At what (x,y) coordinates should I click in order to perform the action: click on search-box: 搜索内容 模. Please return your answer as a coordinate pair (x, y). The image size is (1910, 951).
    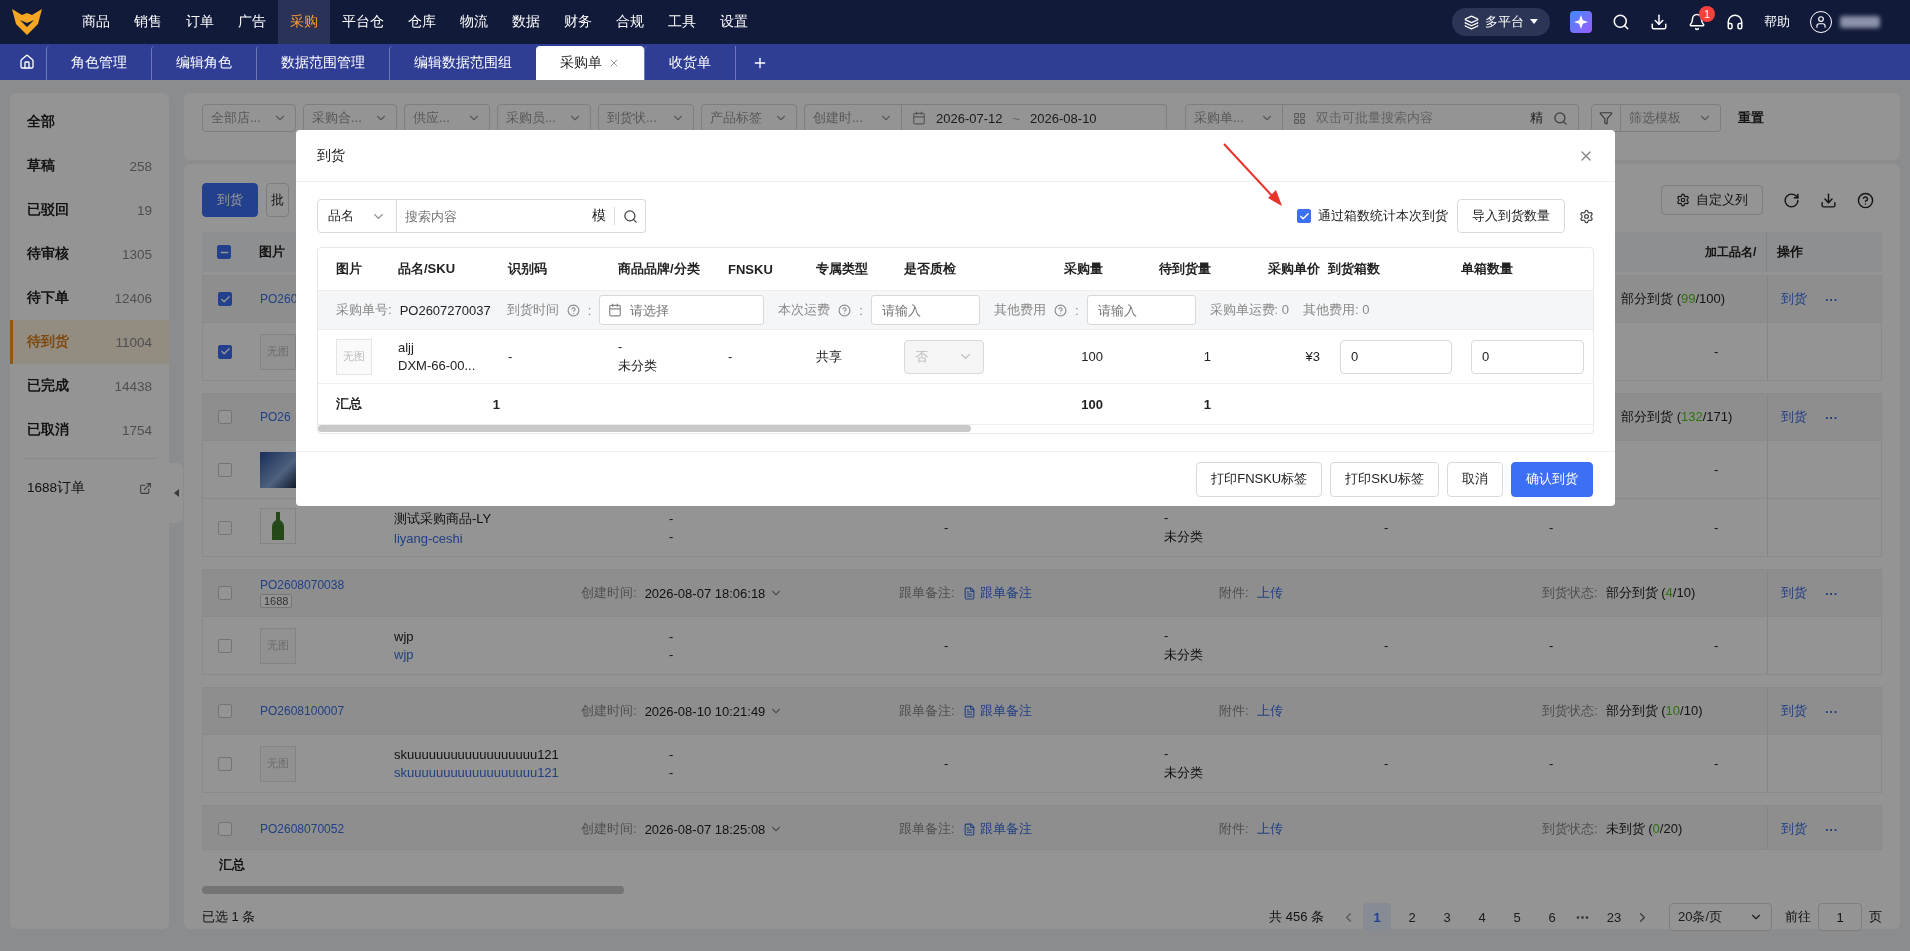
    Looking at the image, I should click on (521, 216).